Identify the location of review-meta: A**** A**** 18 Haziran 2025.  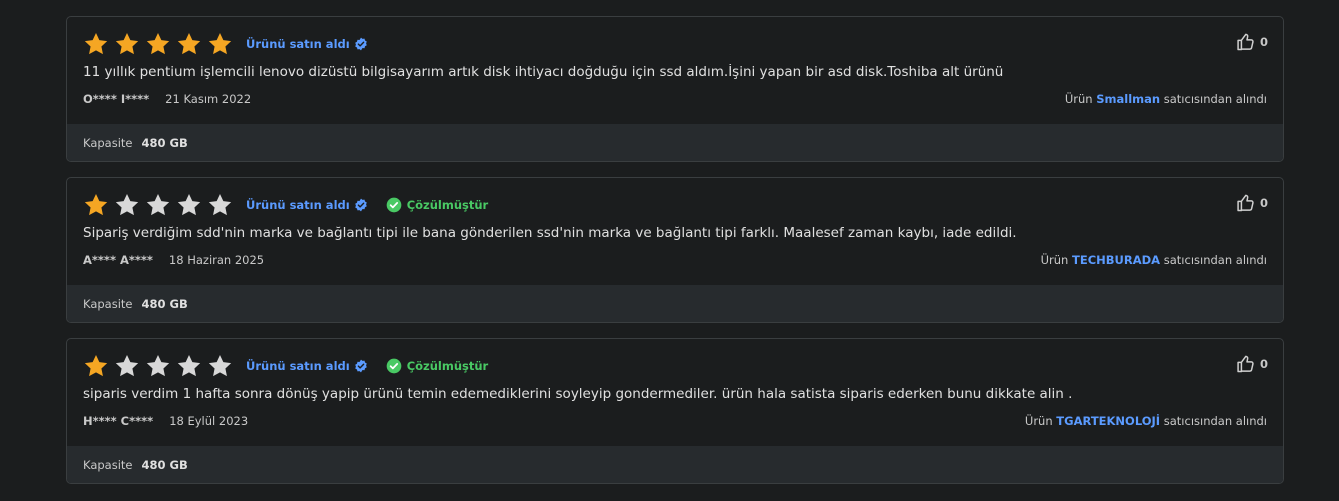
(173, 260).